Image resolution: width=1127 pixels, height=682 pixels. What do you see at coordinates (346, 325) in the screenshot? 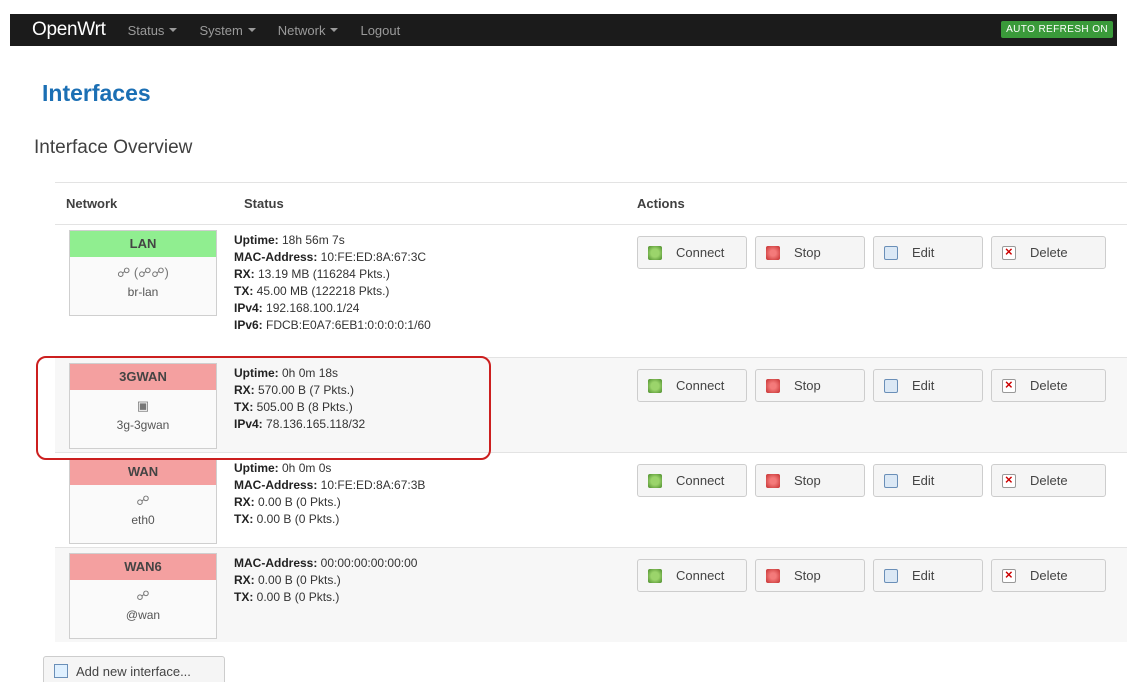
I see `status-value: FDCB:E0A7:6EB1:0:0:0:0:1/60` at bounding box center [346, 325].